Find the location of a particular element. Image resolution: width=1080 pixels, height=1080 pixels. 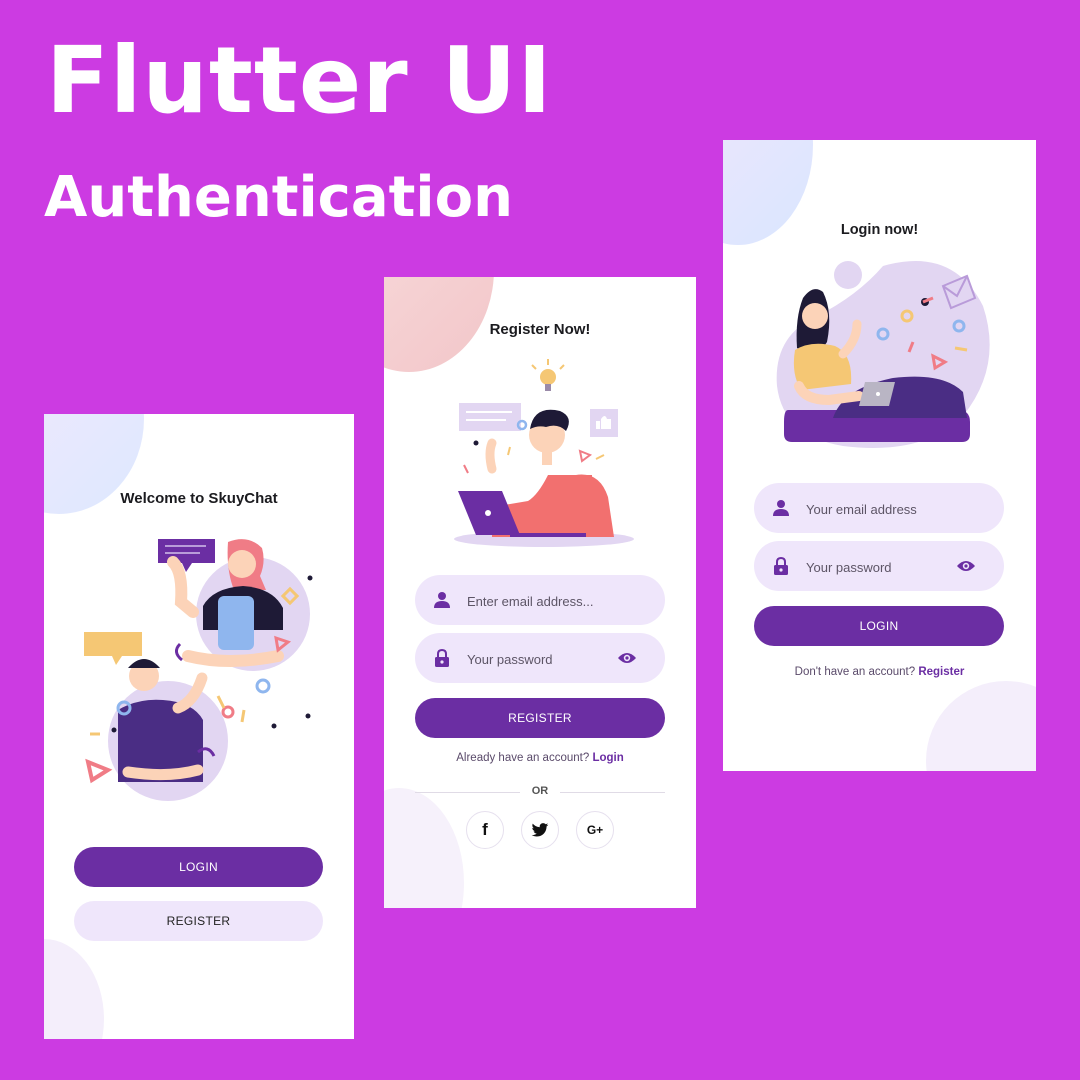

already-account-line: Already have an account? Login is located at coordinates (540, 758).